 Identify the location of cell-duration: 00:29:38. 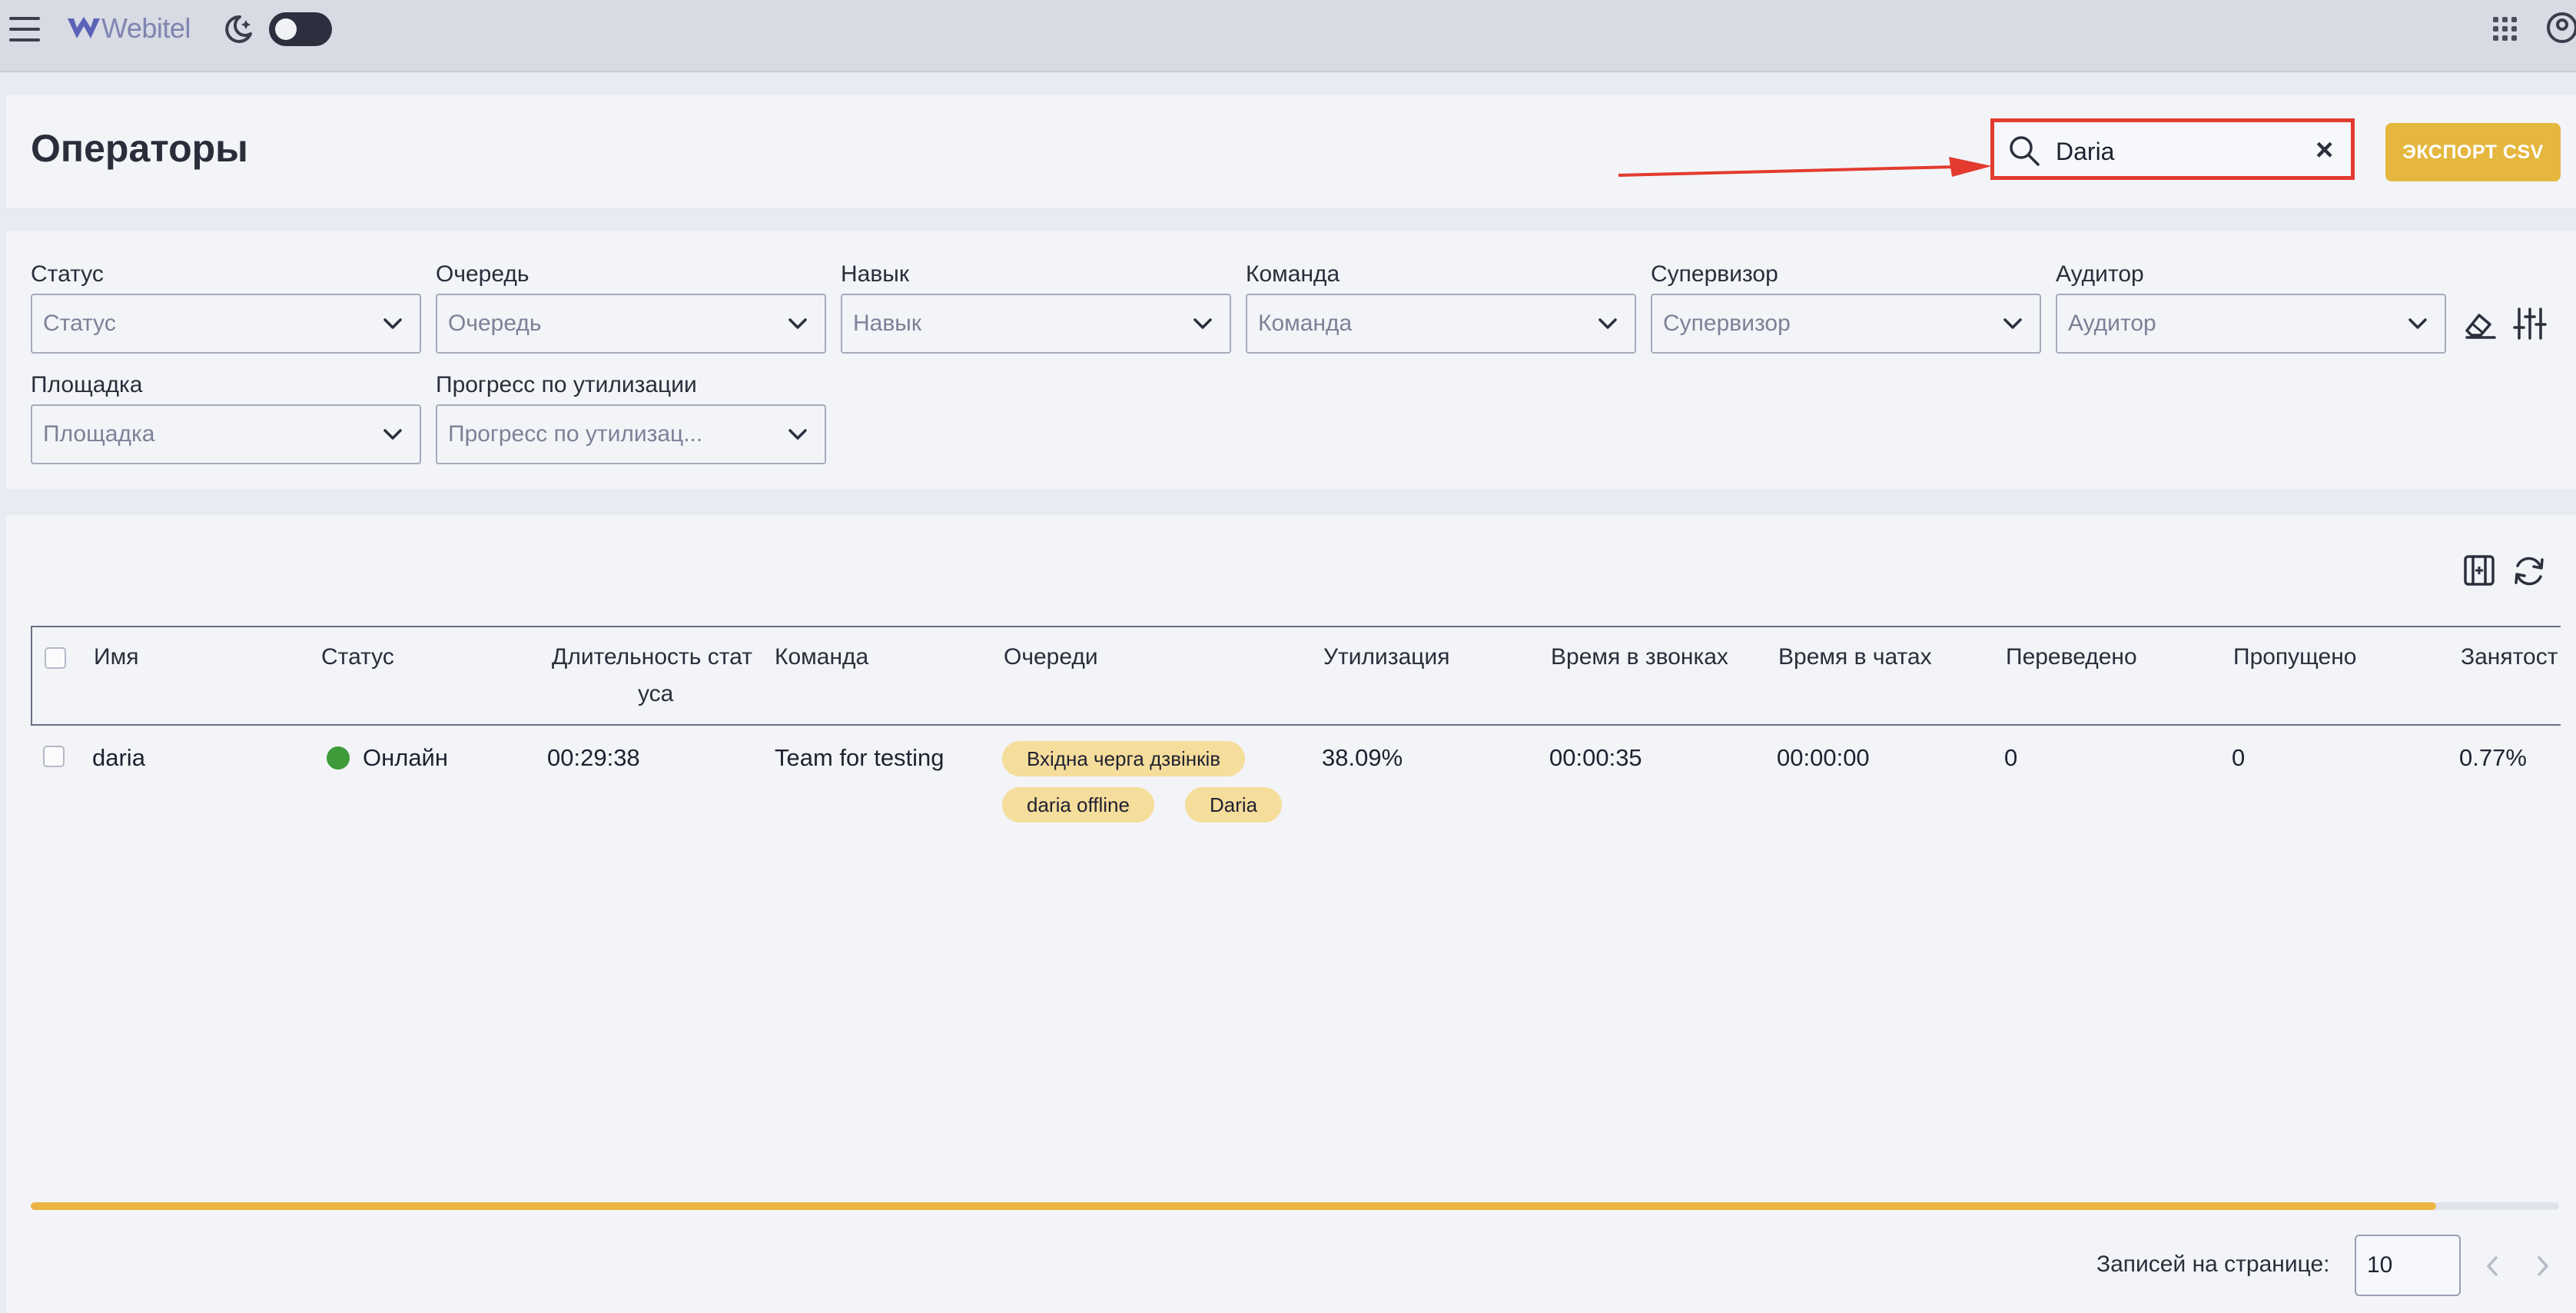
(593, 758).